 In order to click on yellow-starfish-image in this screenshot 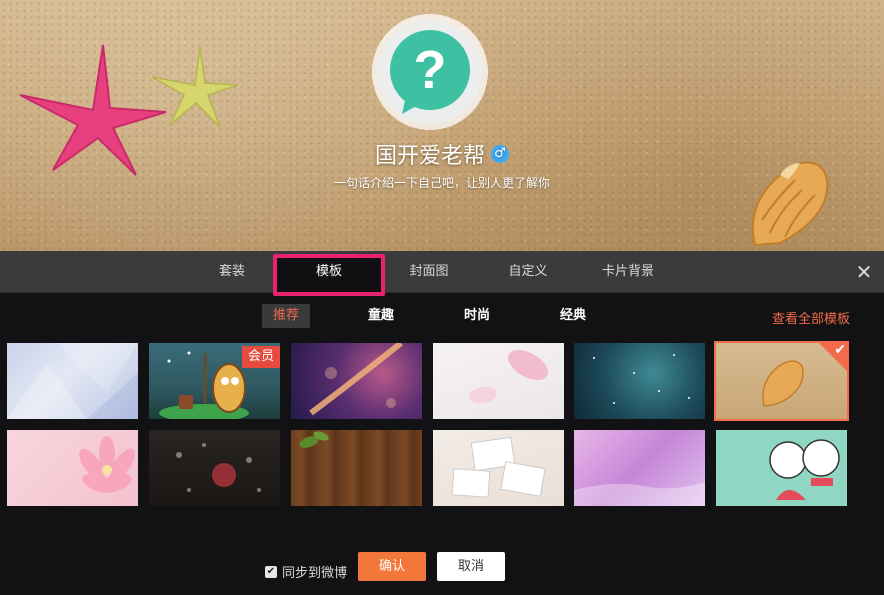, I will do `click(195, 87)`.